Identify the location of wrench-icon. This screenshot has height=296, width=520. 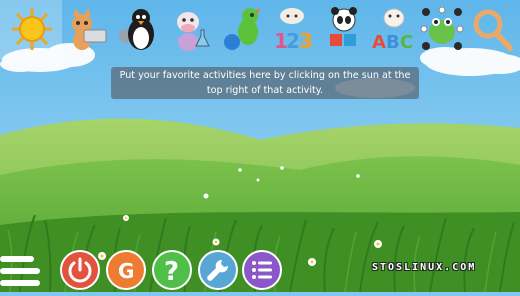
(218, 270).